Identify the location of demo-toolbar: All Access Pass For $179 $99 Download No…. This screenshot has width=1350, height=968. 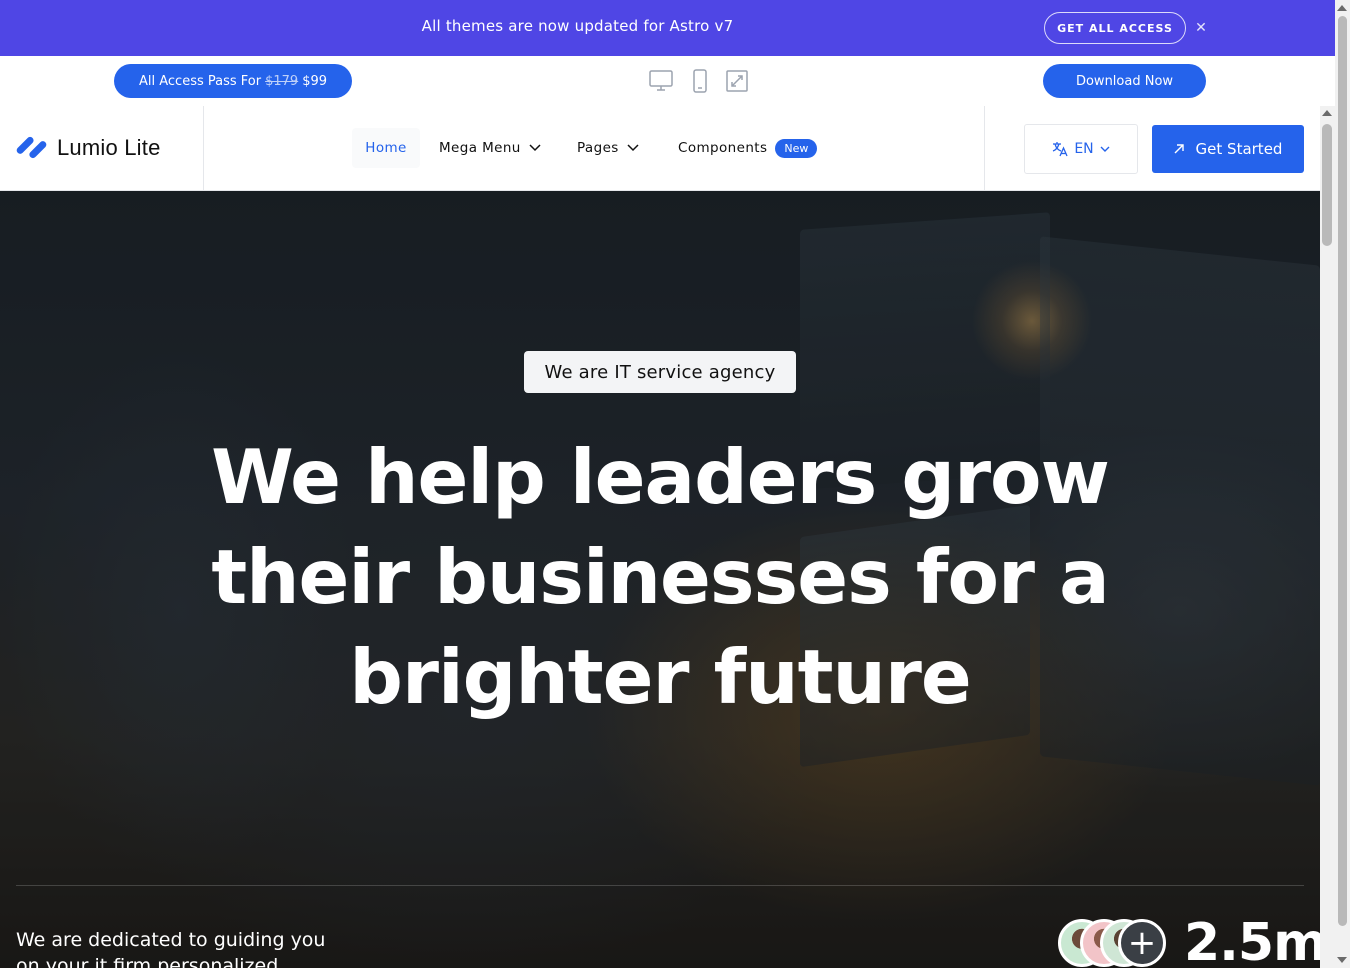
(667, 81).